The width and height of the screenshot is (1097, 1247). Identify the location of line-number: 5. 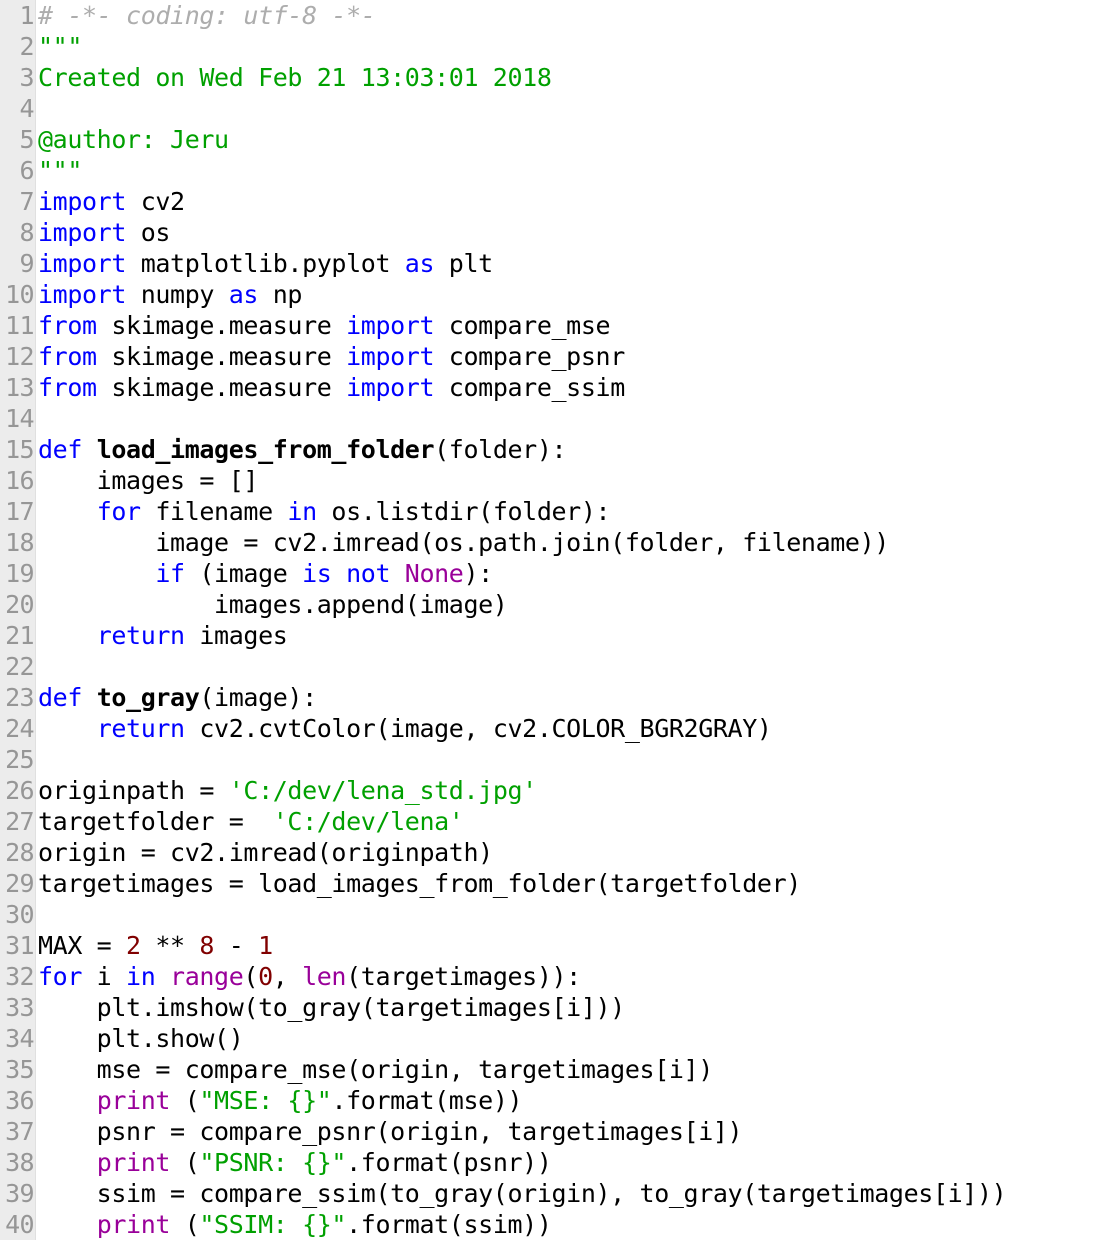
(27, 139).